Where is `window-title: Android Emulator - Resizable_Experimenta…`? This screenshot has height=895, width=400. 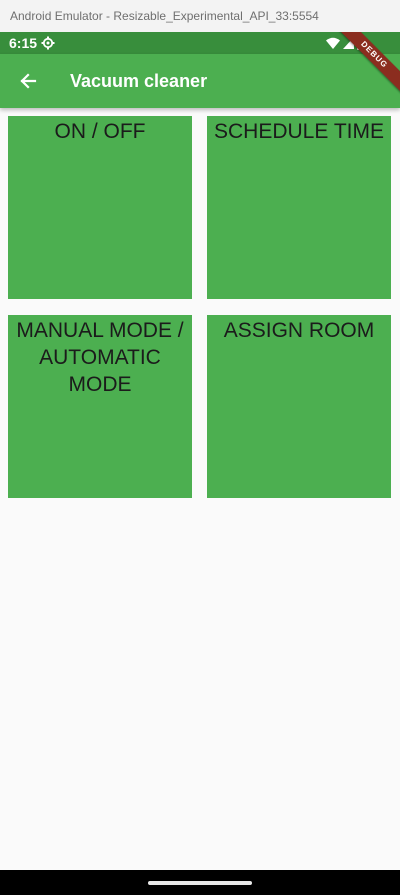
window-title: Android Emulator - Resizable_Experimenta… is located at coordinates (164, 16).